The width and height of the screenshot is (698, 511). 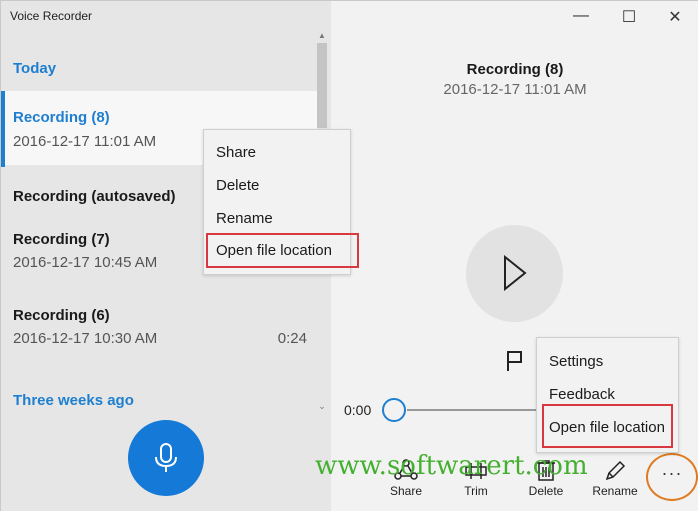 What do you see at coordinates (629, 17) in the screenshot?
I see `maximize-icon: ☐` at bounding box center [629, 17].